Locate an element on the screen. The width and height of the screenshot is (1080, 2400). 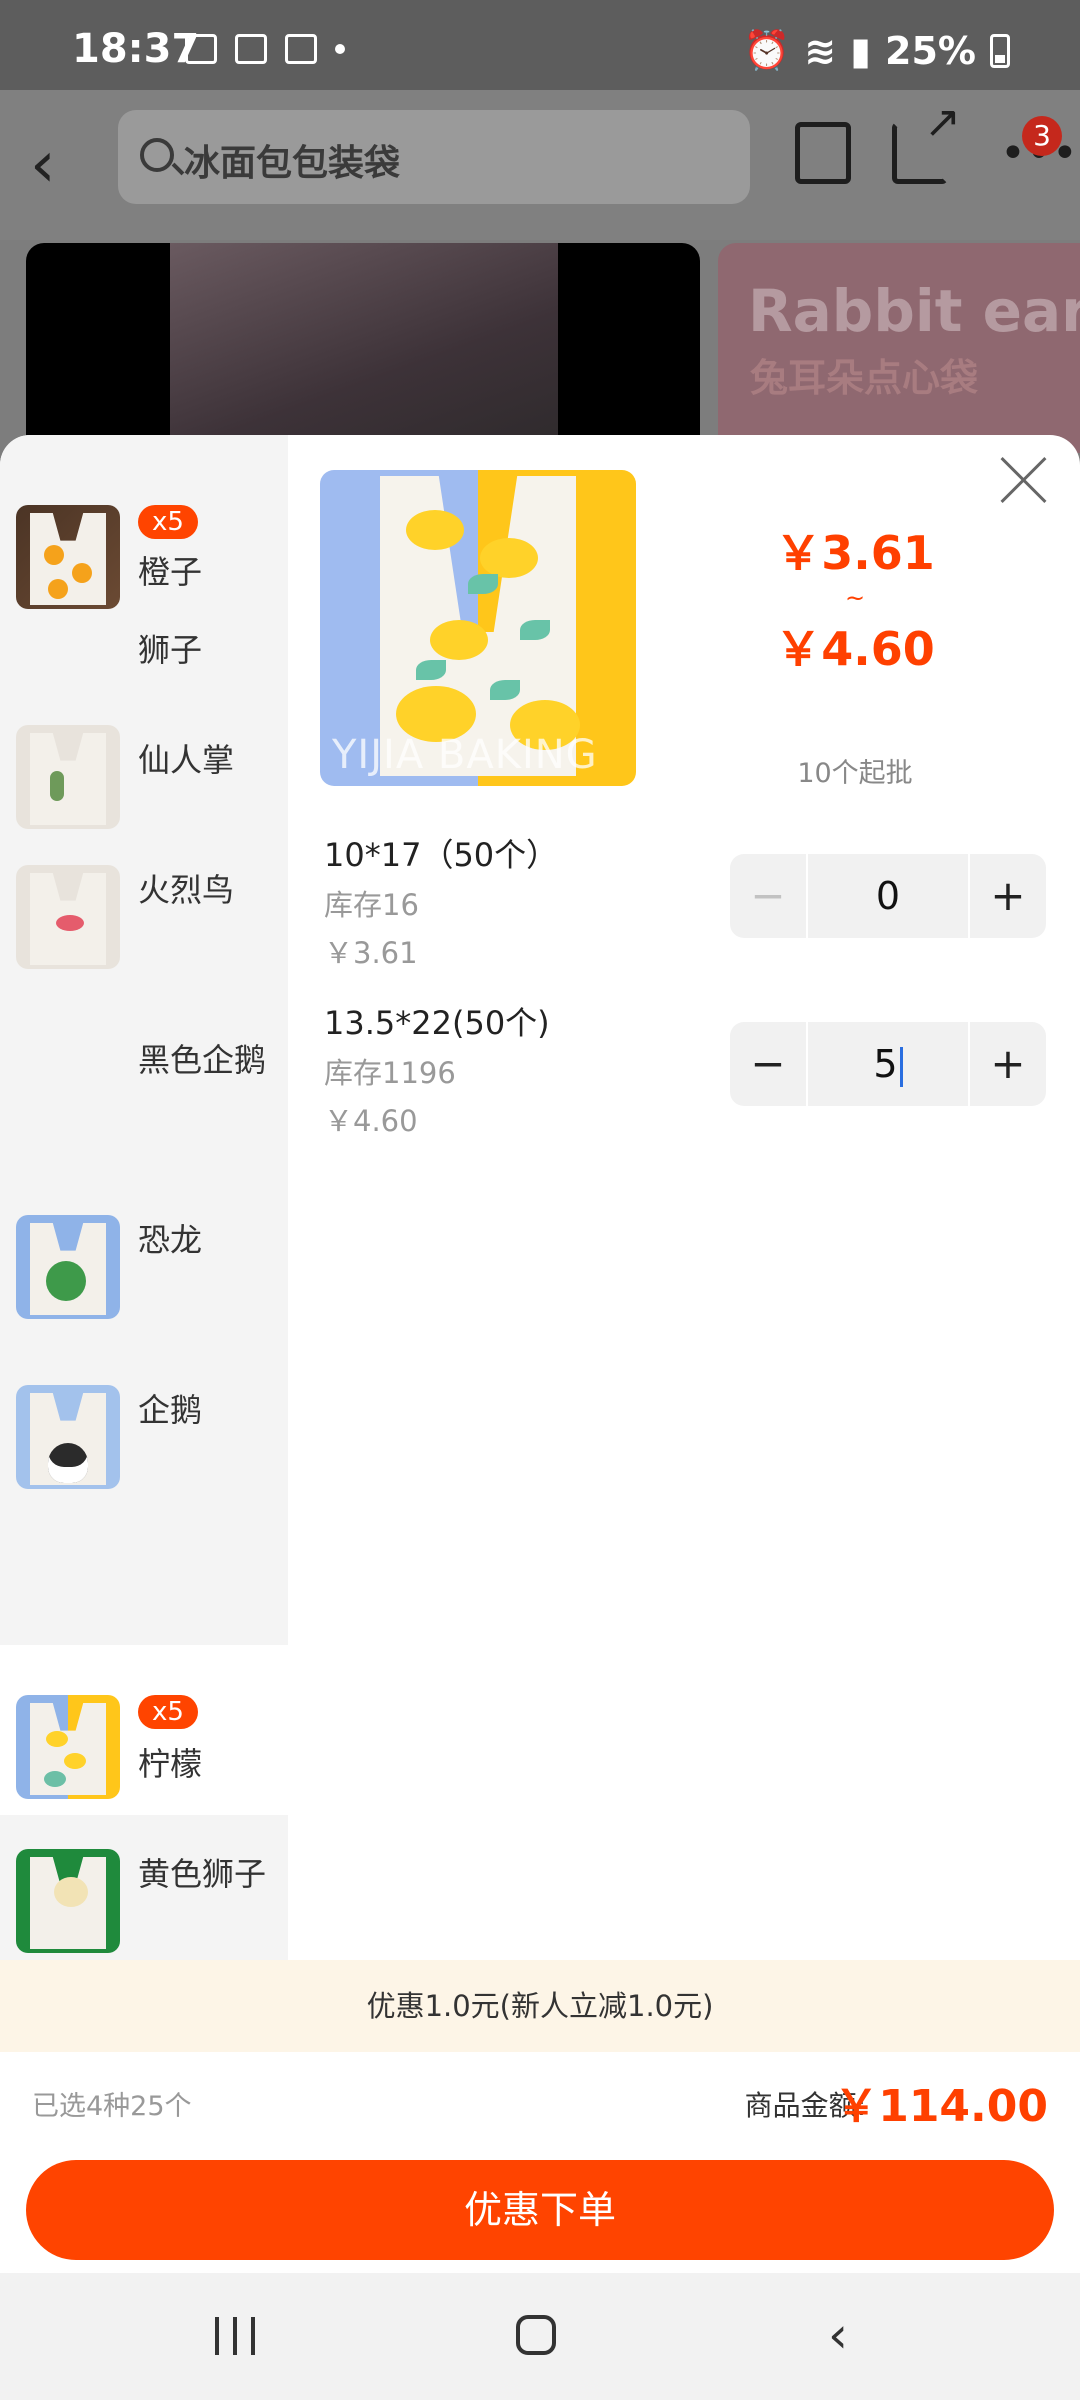
style-name: 恐龙 is located at coordinates (170, 1240).